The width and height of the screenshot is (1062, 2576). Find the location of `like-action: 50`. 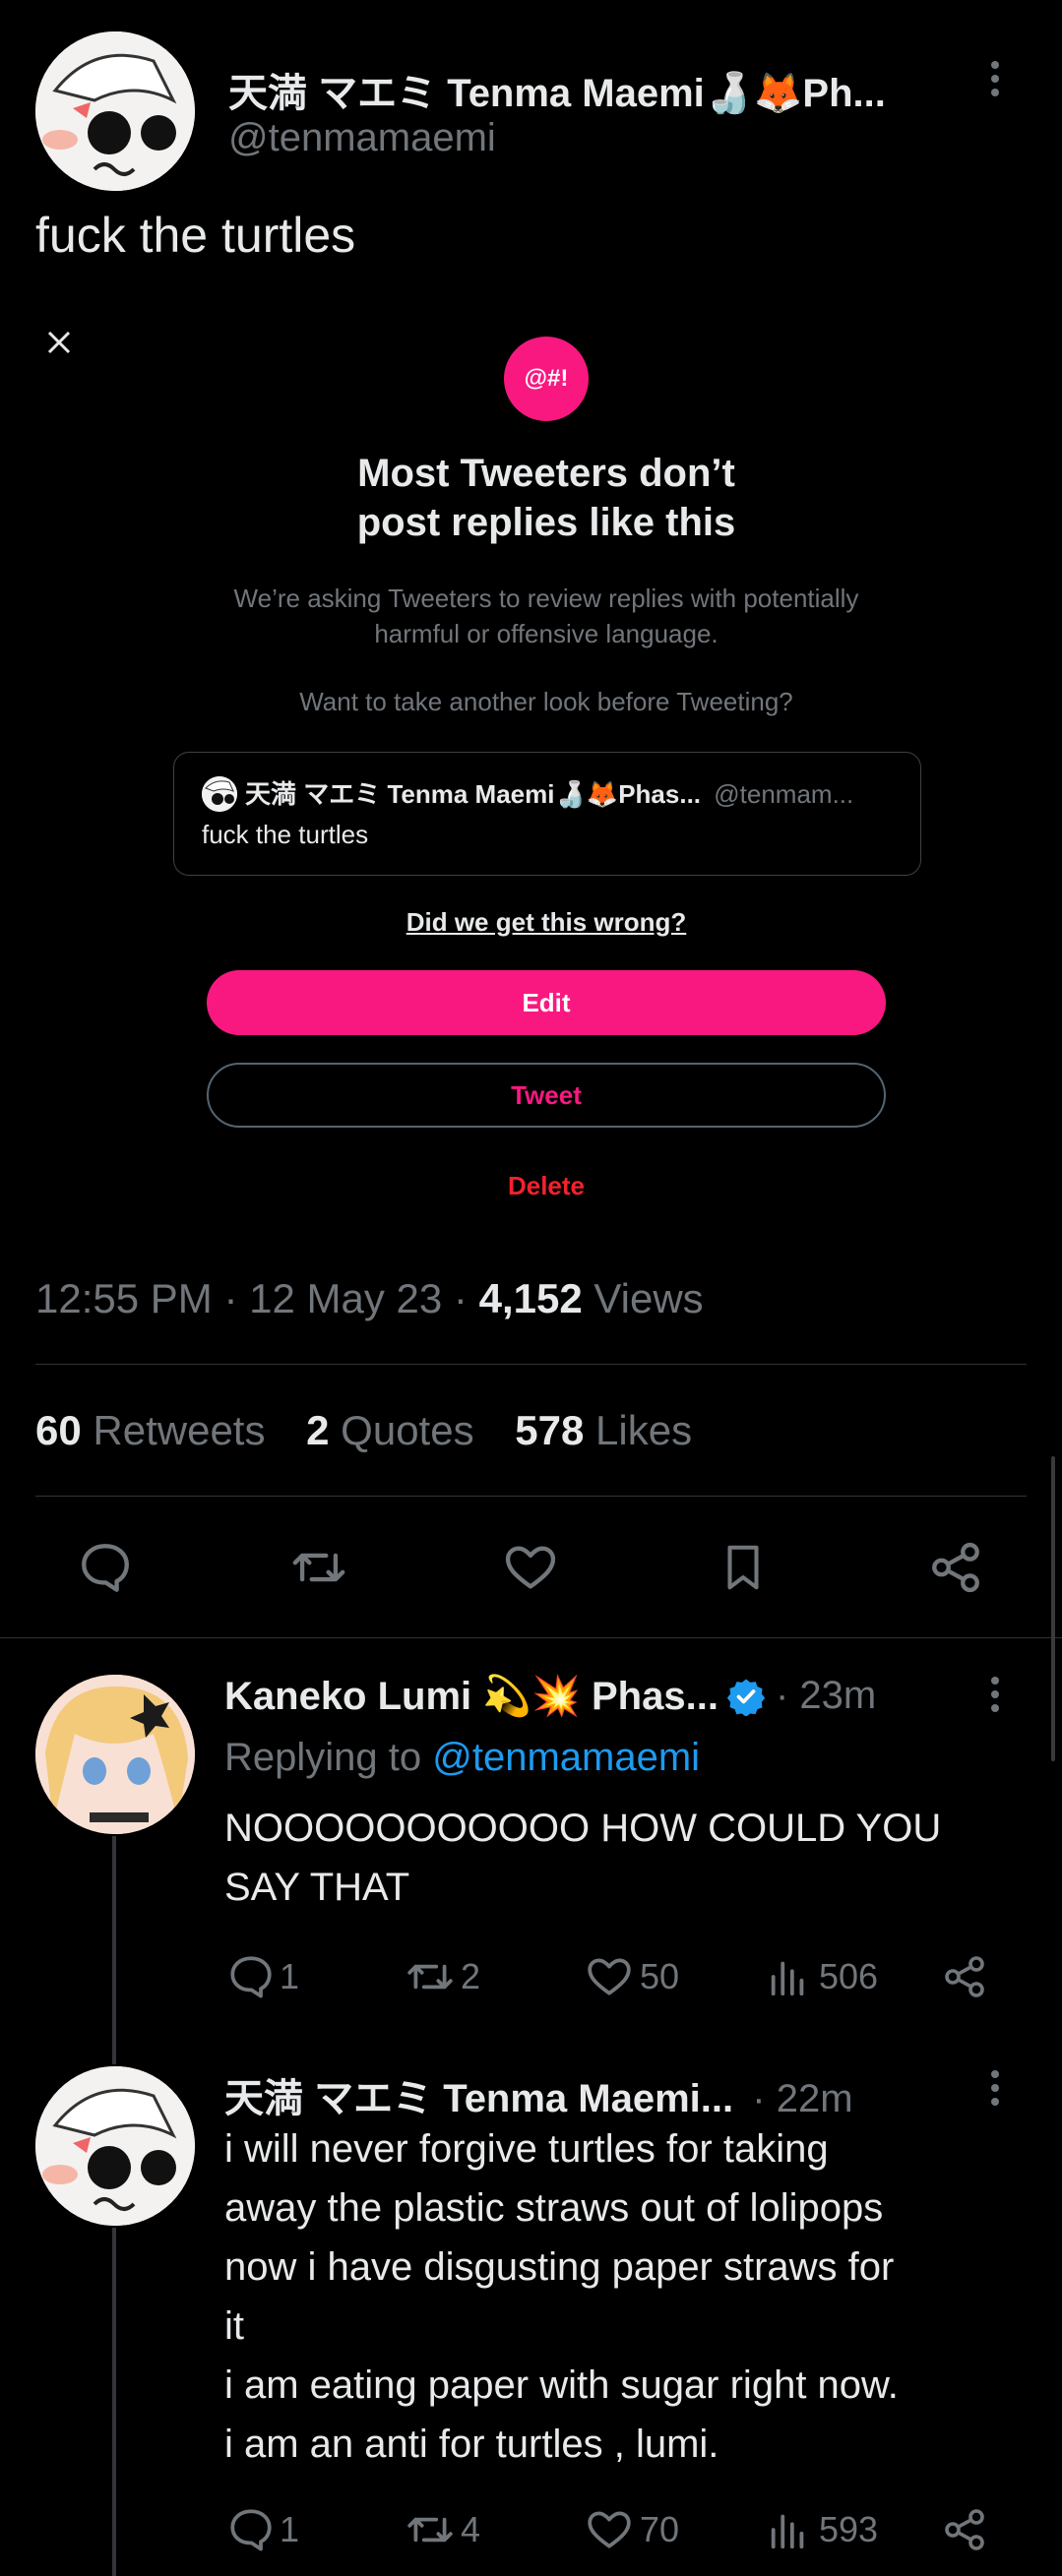

like-action: 50 is located at coordinates (632, 1976).